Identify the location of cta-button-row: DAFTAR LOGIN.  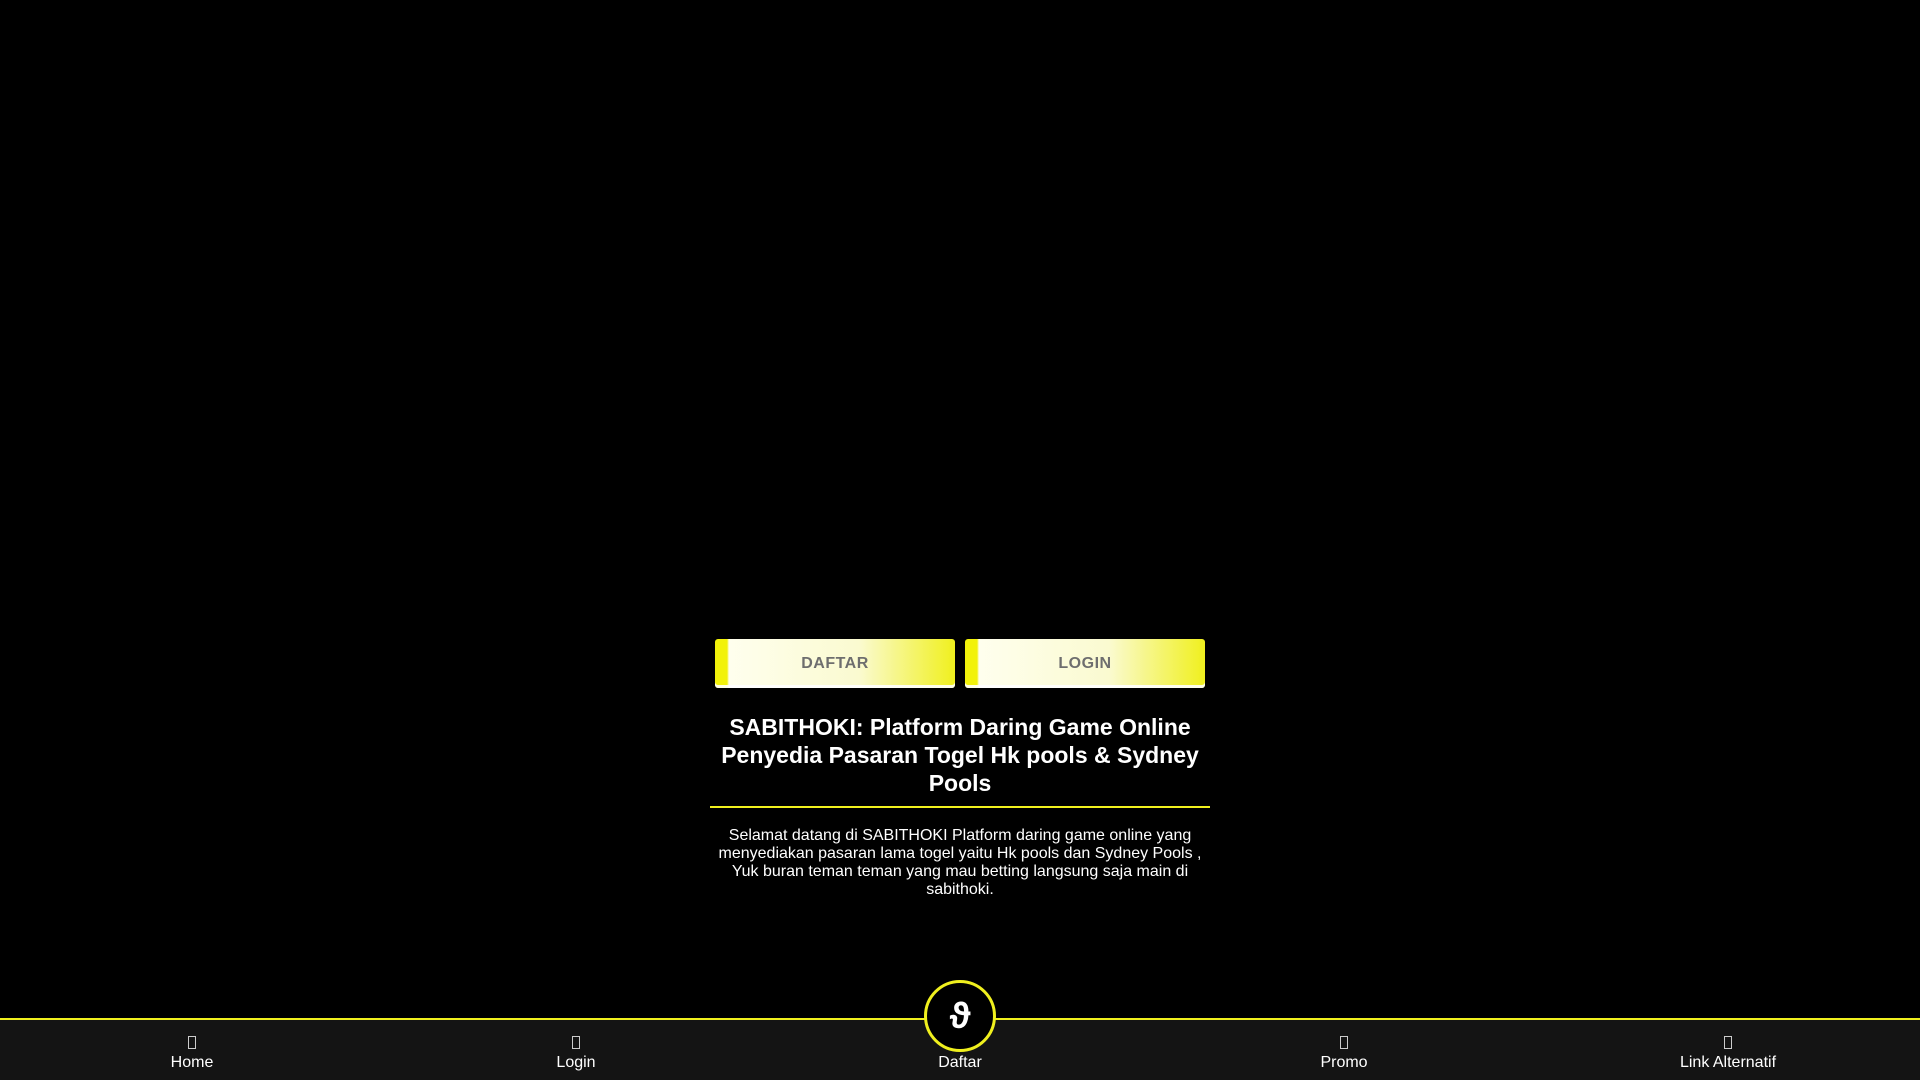
(960, 663).